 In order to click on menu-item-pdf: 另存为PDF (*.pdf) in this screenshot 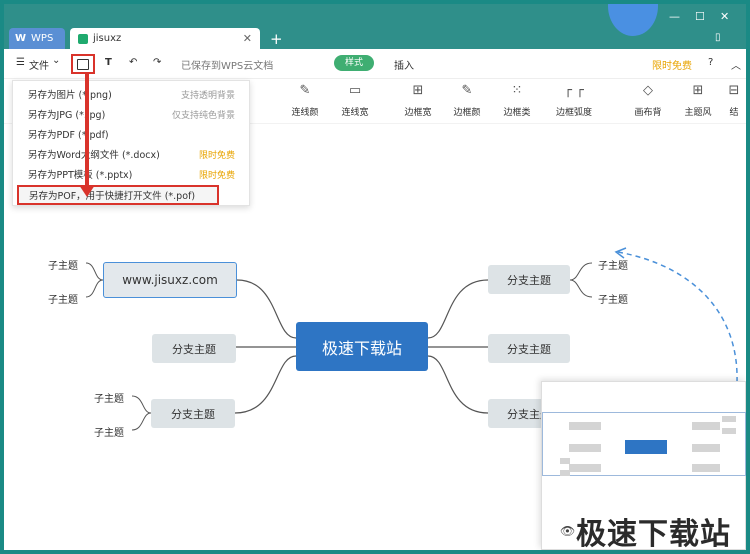, I will do `click(131, 136)`.